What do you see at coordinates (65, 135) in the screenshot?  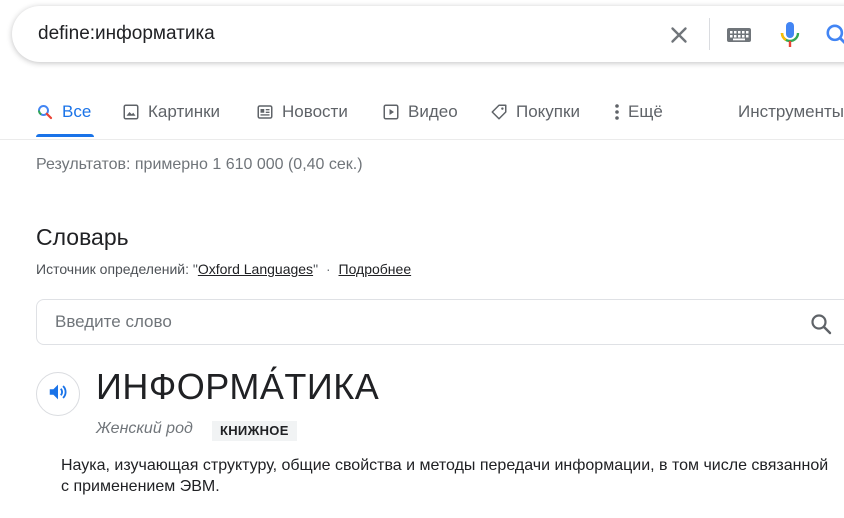 I see `active-tab-indicator` at bounding box center [65, 135].